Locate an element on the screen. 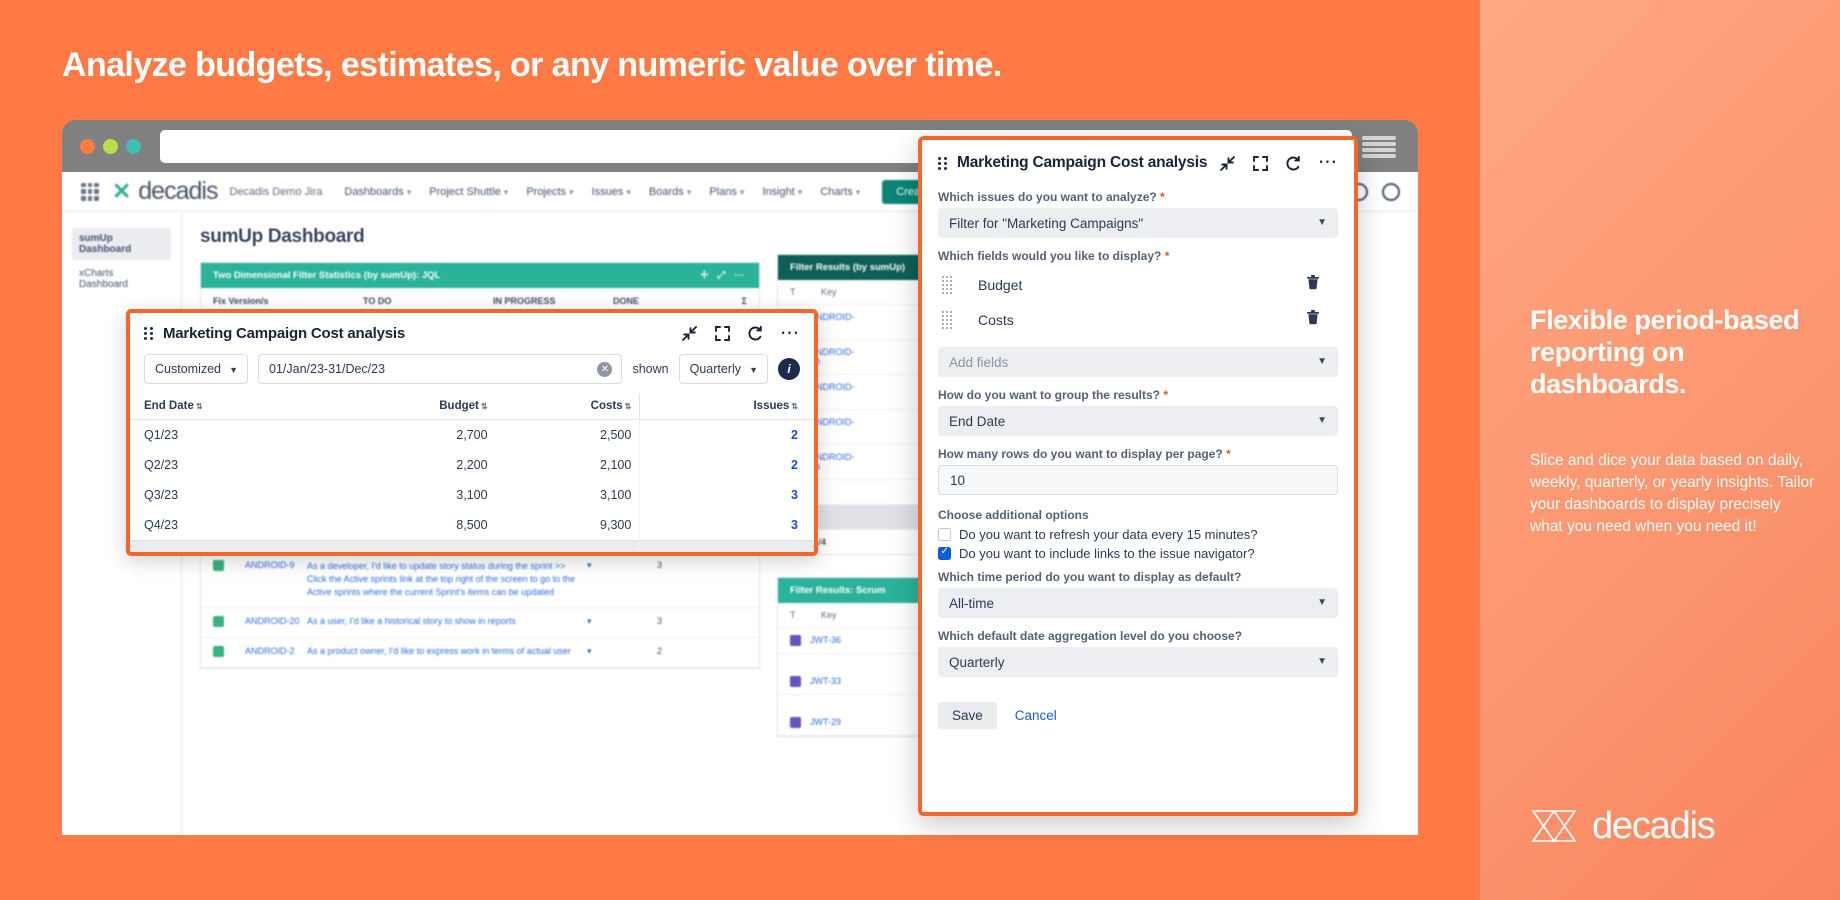  period-preset-select: Customized ▼ is located at coordinates (196, 369).